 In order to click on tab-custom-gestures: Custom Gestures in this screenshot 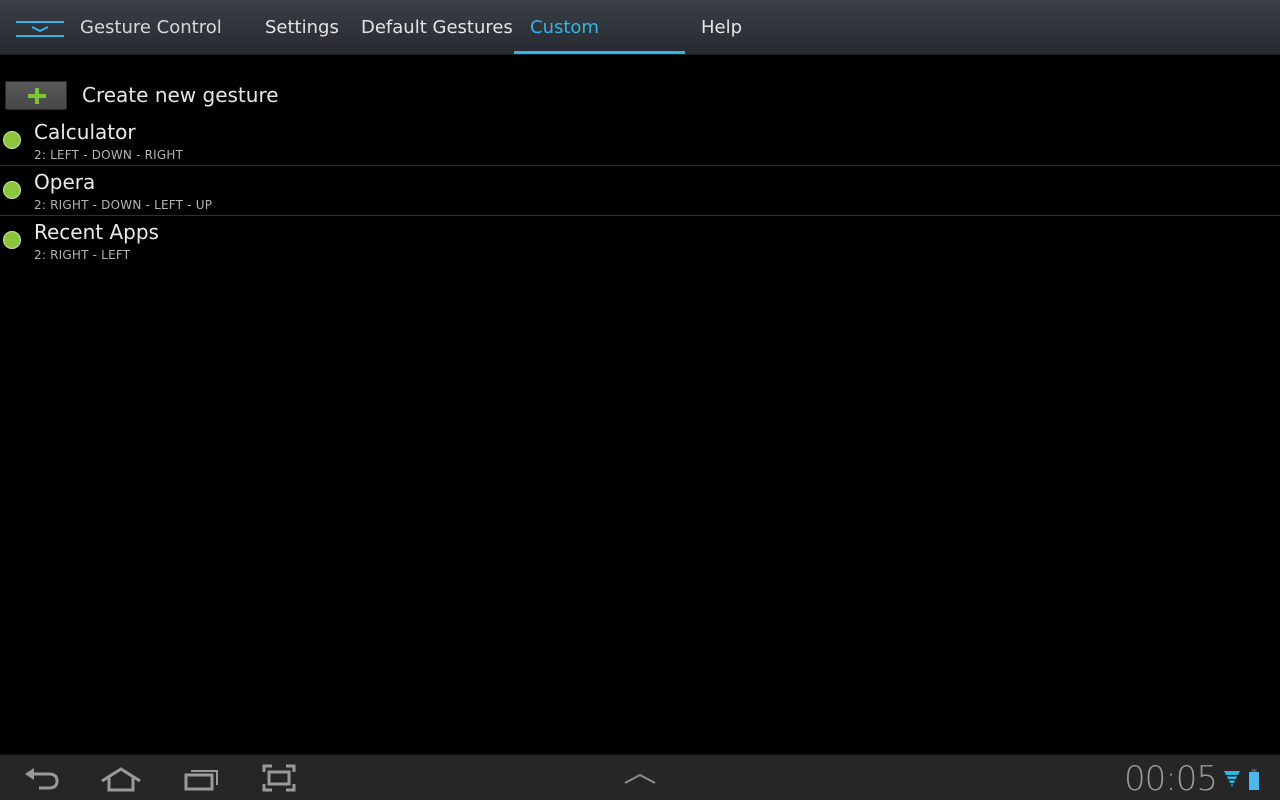, I will do `click(599, 47)`.